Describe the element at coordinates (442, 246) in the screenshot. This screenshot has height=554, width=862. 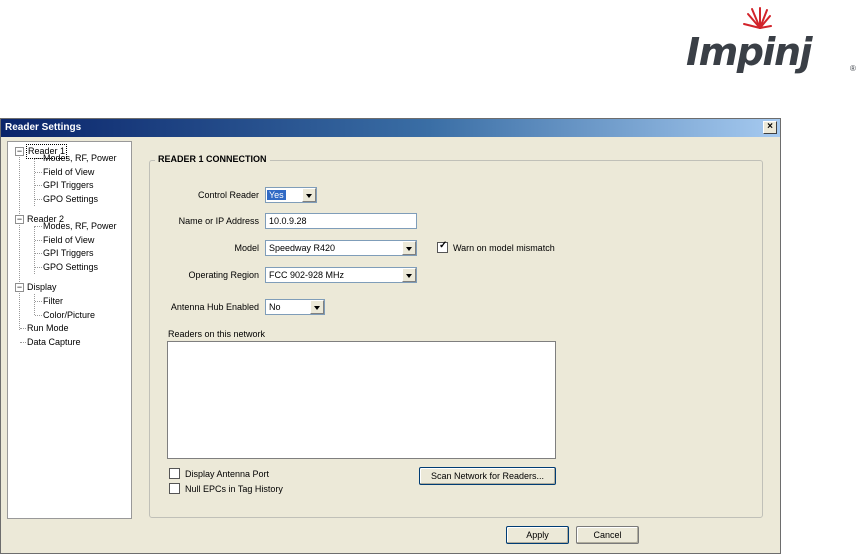
I see `warn-mismatch-checkbox` at that location.